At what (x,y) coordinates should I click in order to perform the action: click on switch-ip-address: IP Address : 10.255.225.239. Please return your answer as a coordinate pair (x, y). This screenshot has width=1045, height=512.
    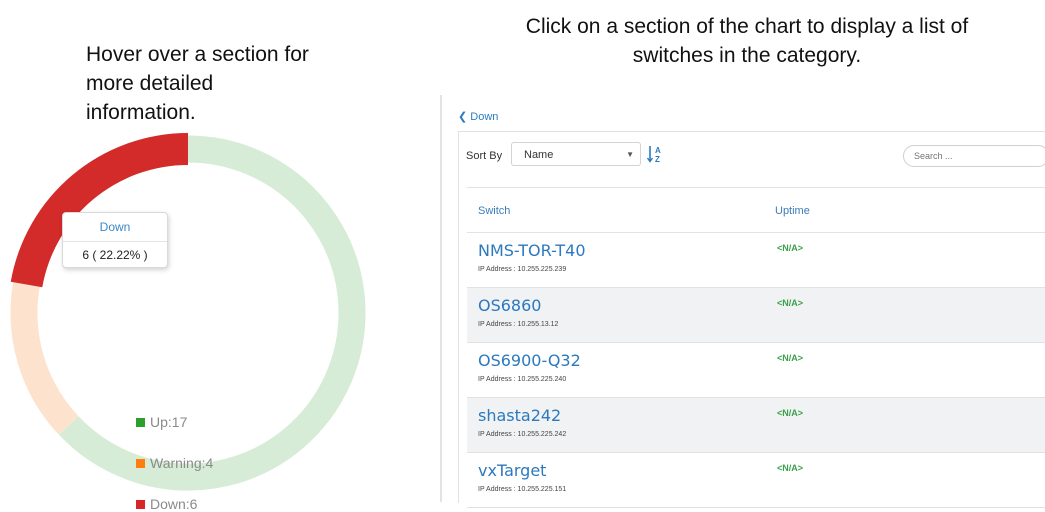
    Looking at the image, I should click on (522, 269).